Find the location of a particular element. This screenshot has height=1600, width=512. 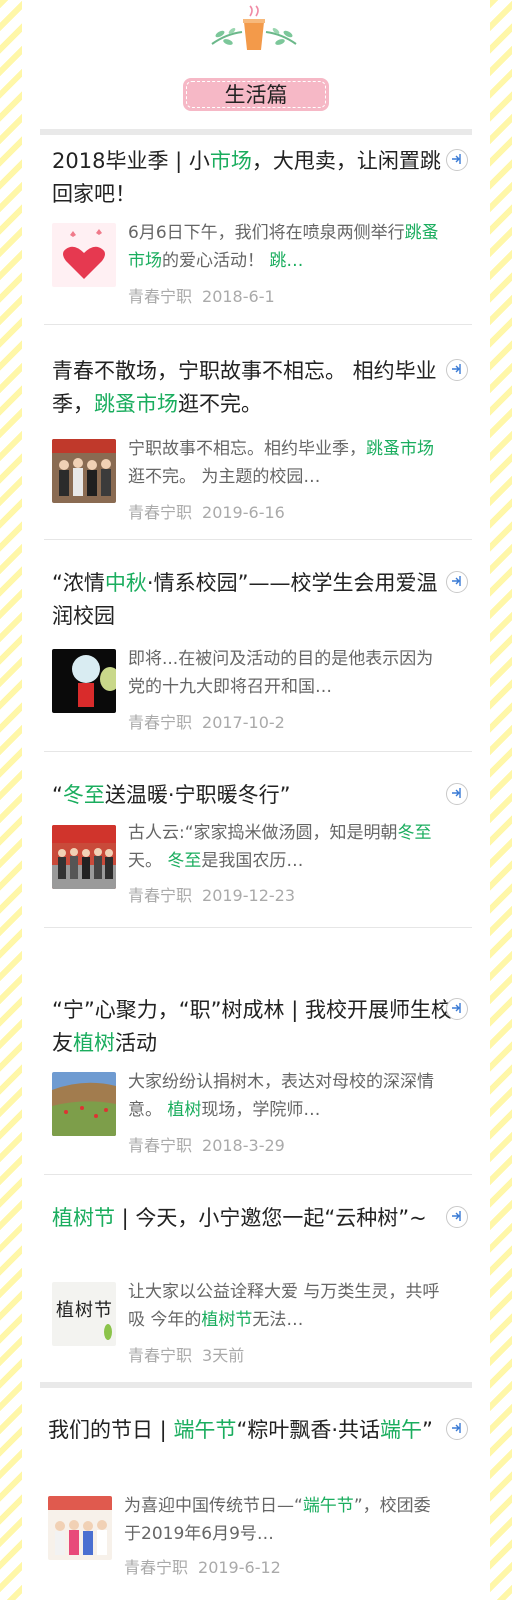

thumbnail-text-graphic: 植树节 is located at coordinates (84, 1320).